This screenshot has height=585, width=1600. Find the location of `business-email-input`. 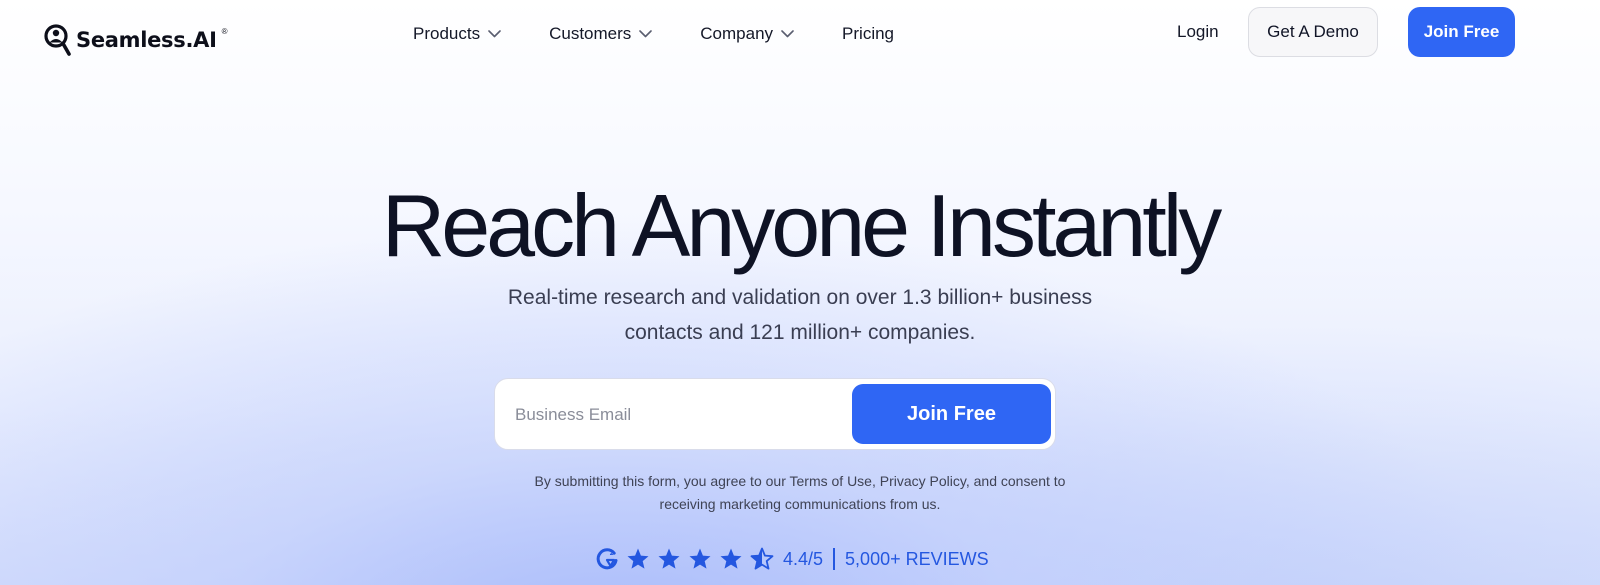

business-email-input is located at coordinates (675, 415).